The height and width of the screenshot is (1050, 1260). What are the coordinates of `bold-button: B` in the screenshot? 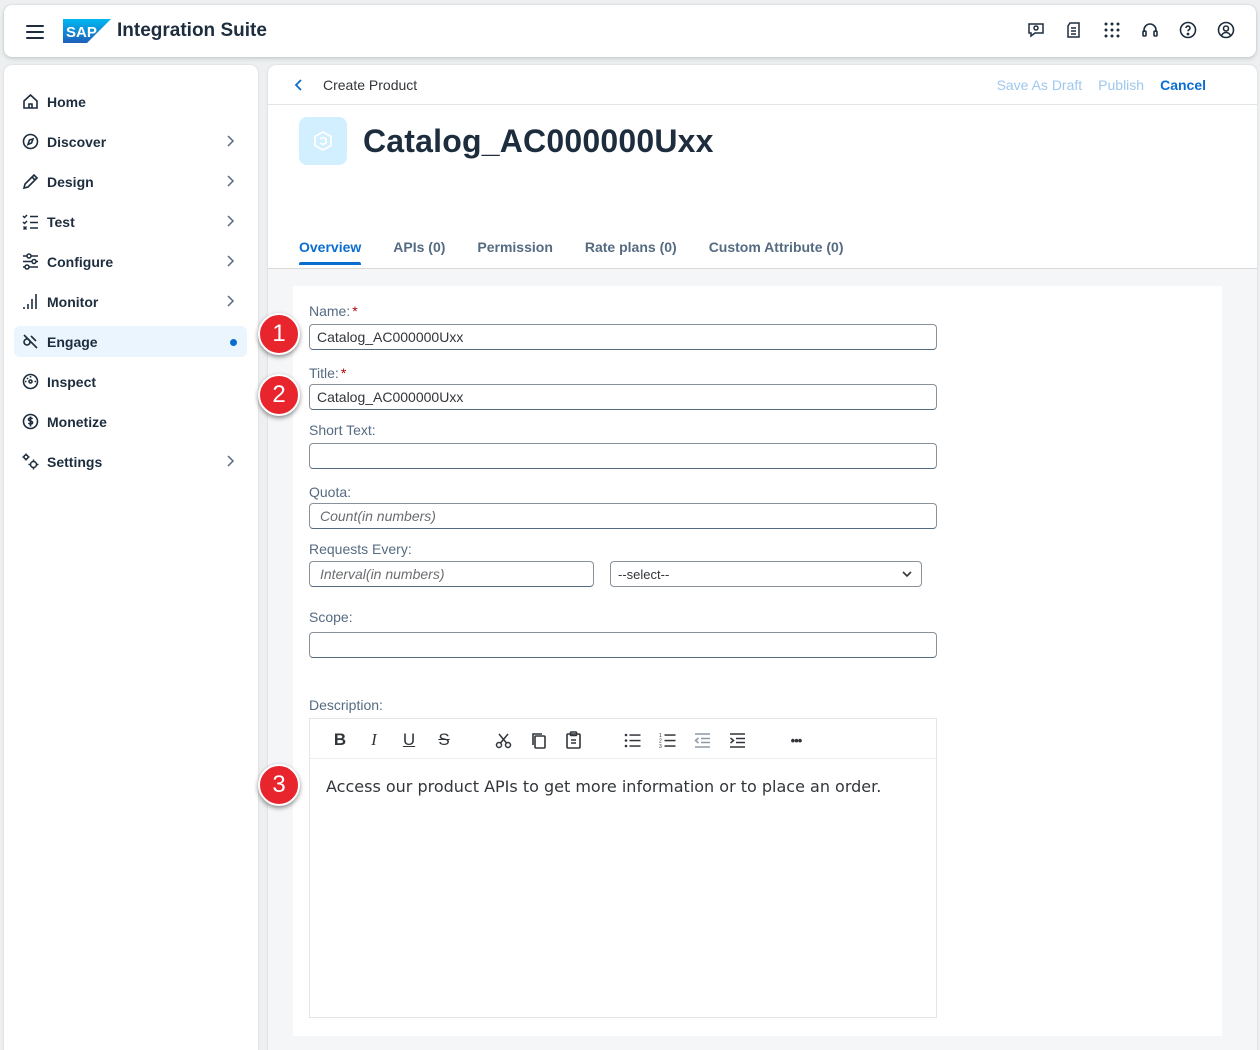 It's located at (340, 740).